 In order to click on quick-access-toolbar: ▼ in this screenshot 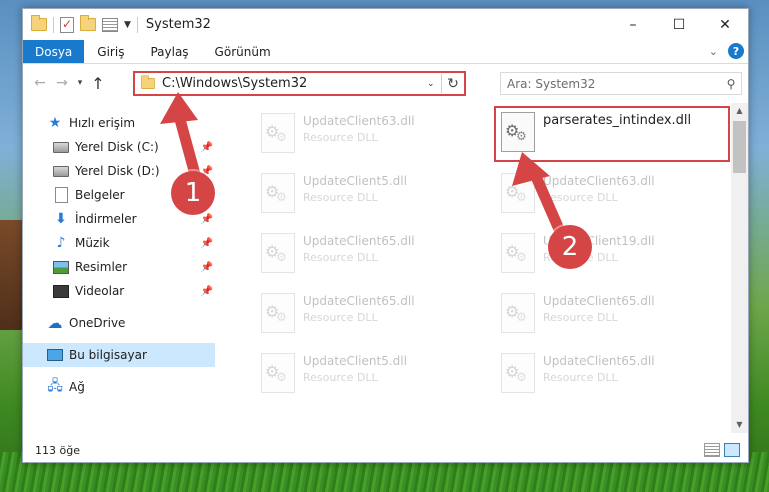, I will do `click(80, 24)`.